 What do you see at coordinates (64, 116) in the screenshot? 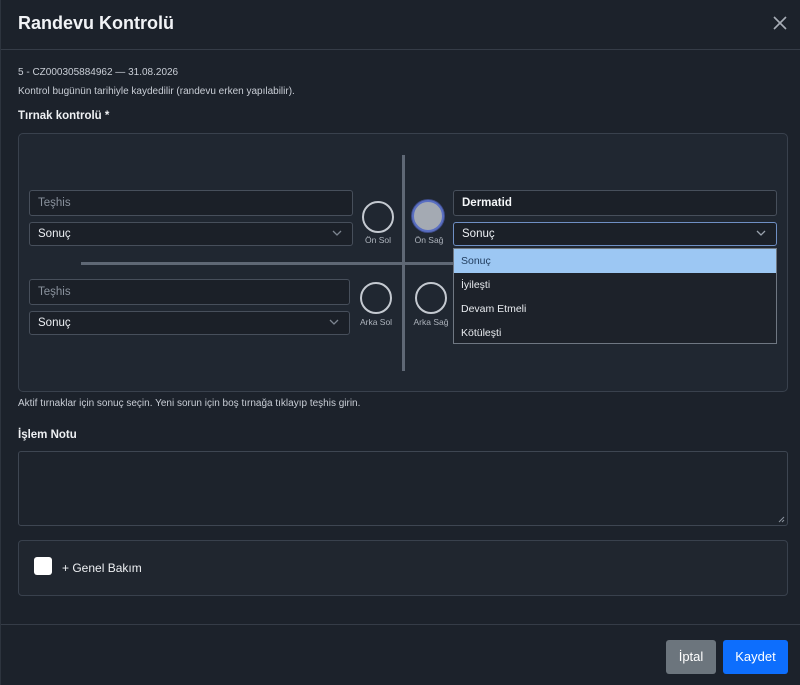
I see `nail-control-label: Tırnak kontrolü *` at bounding box center [64, 116].